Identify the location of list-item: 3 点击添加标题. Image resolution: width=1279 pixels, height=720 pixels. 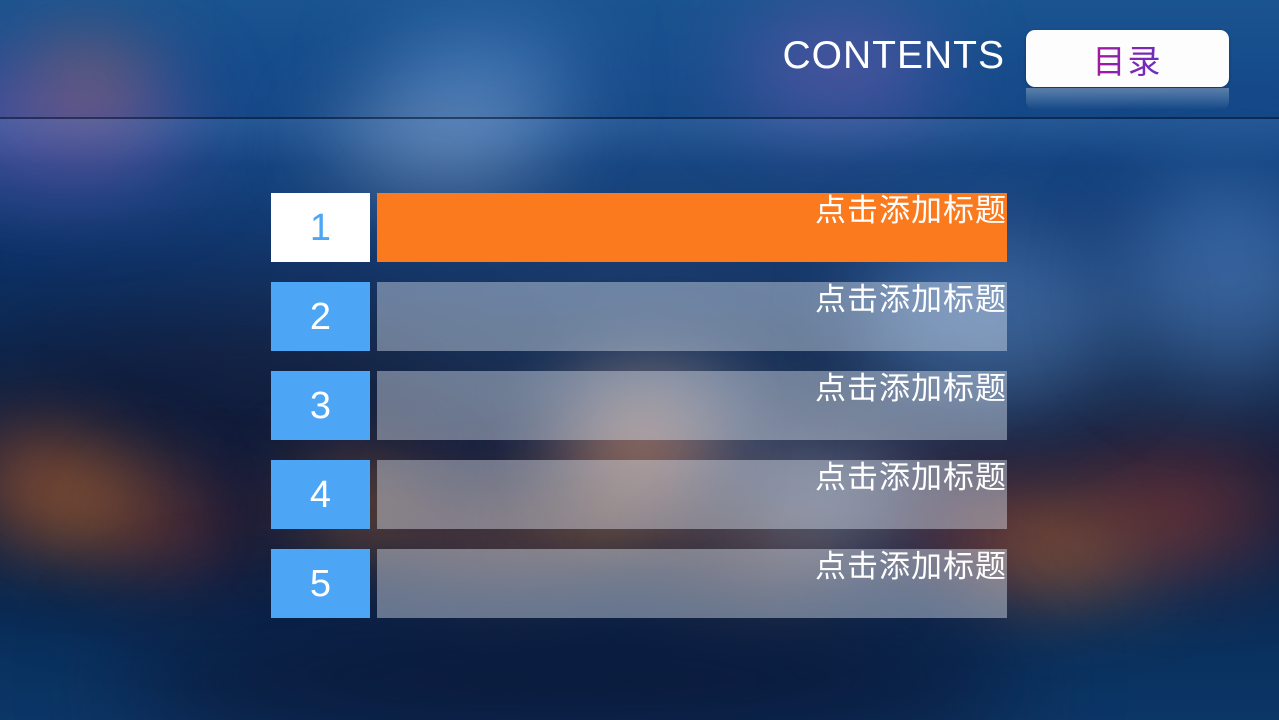
(639, 405).